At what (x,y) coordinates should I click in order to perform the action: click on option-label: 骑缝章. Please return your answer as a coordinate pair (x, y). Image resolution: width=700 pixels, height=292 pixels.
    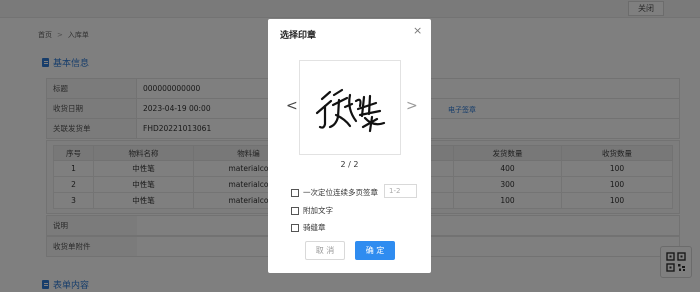
    Looking at the image, I should click on (314, 227).